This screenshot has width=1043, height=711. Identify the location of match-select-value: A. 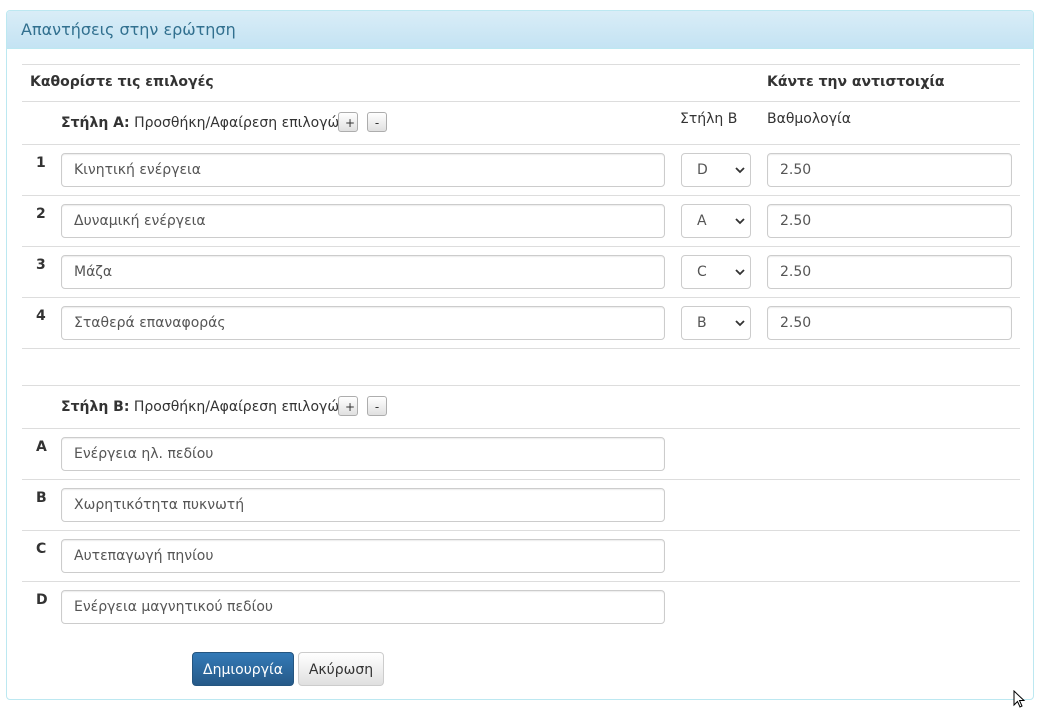
(702, 221).